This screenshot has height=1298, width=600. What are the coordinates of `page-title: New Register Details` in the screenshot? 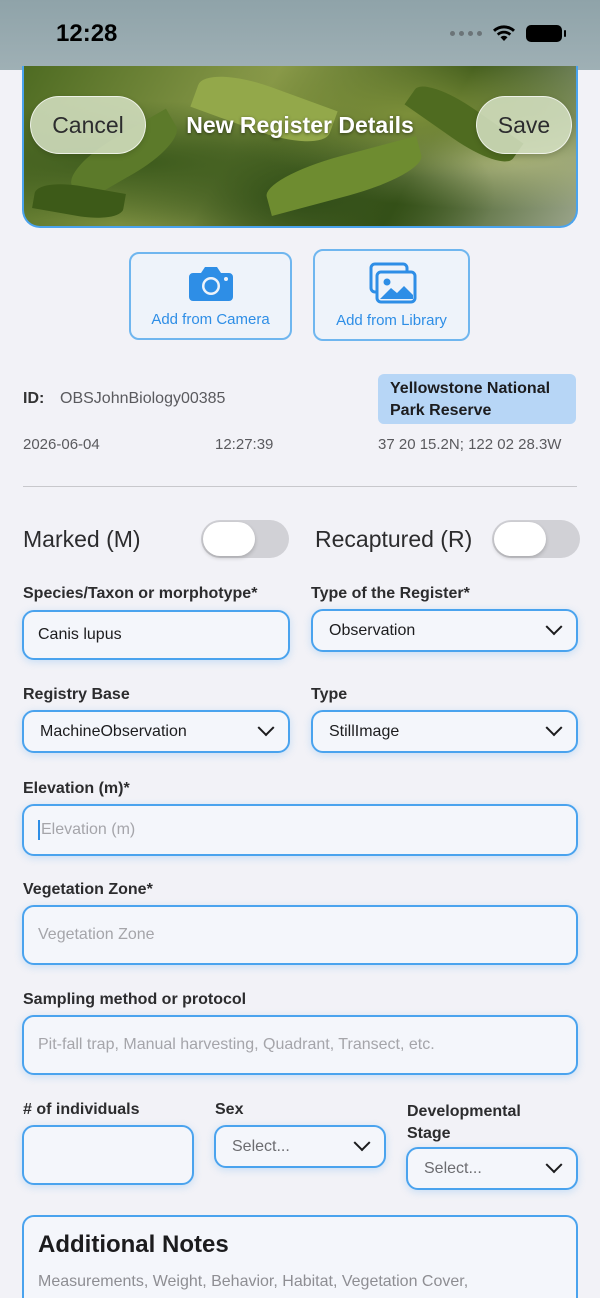 It's located at (300, 125).